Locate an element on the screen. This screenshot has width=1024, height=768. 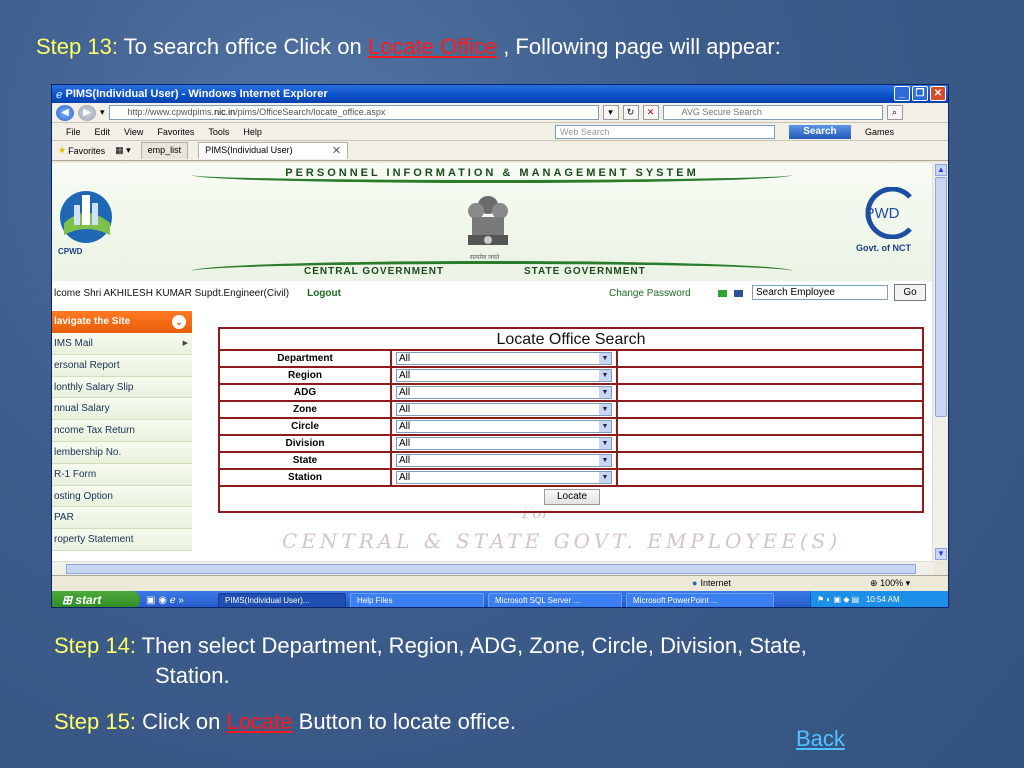
back-button: ◀ is located at coordinates (65, 112).